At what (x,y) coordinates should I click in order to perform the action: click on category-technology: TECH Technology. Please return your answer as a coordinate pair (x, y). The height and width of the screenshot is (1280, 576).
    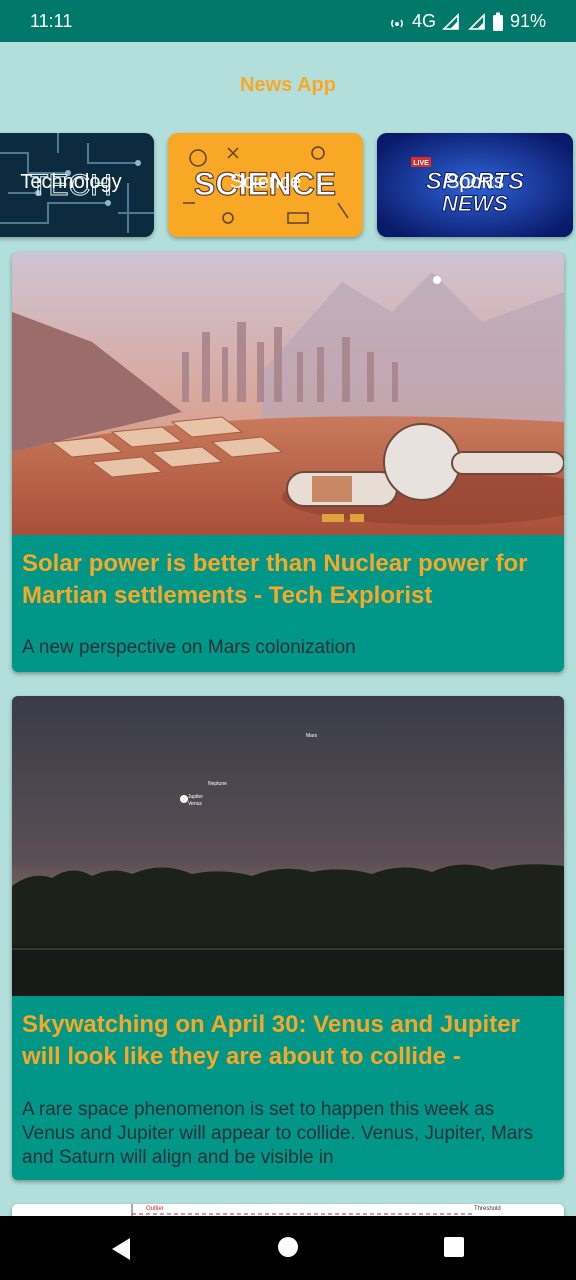
    Looking at the image, I should click on (77, 185).